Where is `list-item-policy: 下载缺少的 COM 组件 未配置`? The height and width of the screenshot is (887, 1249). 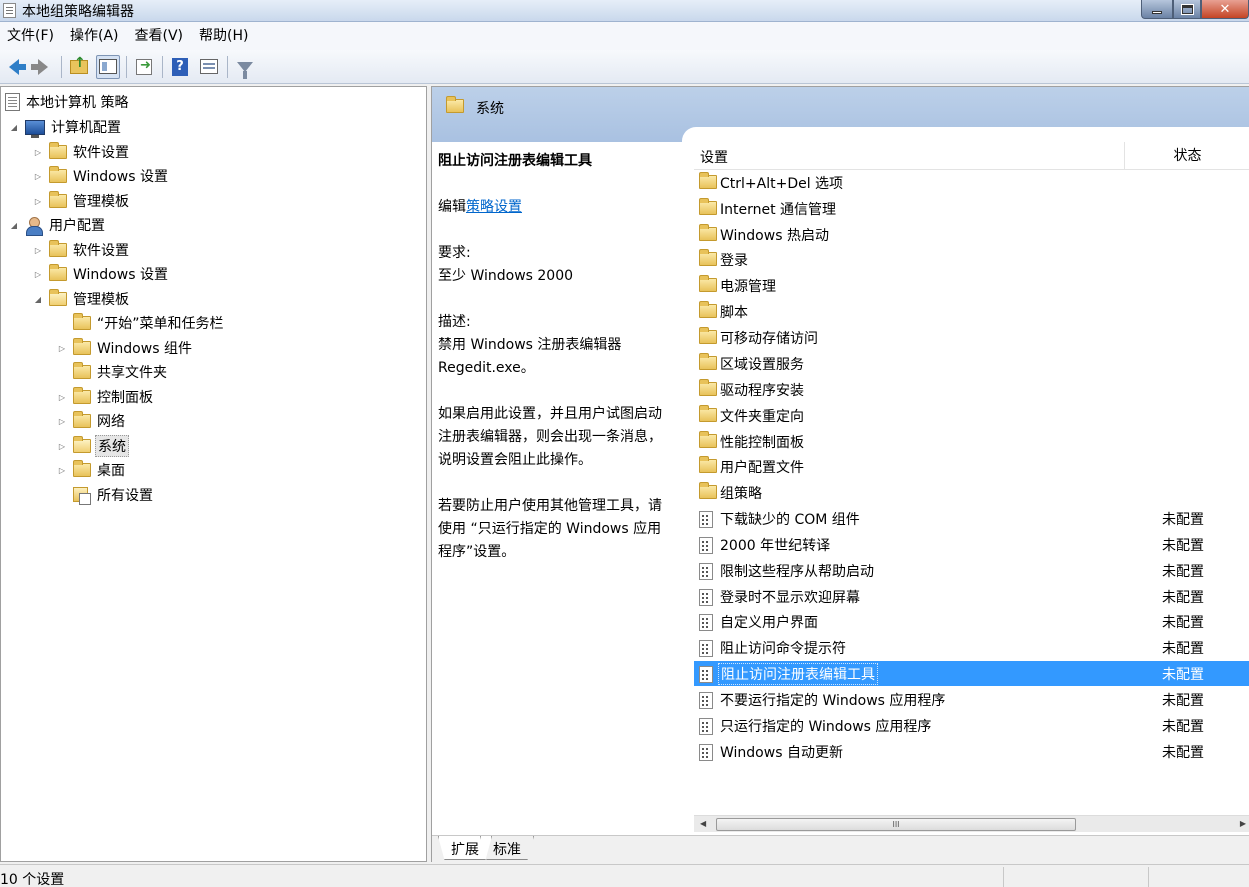
list-item-policy: 下载缺少的 COM 组件 未配置 is located at coordinates (971, 518).